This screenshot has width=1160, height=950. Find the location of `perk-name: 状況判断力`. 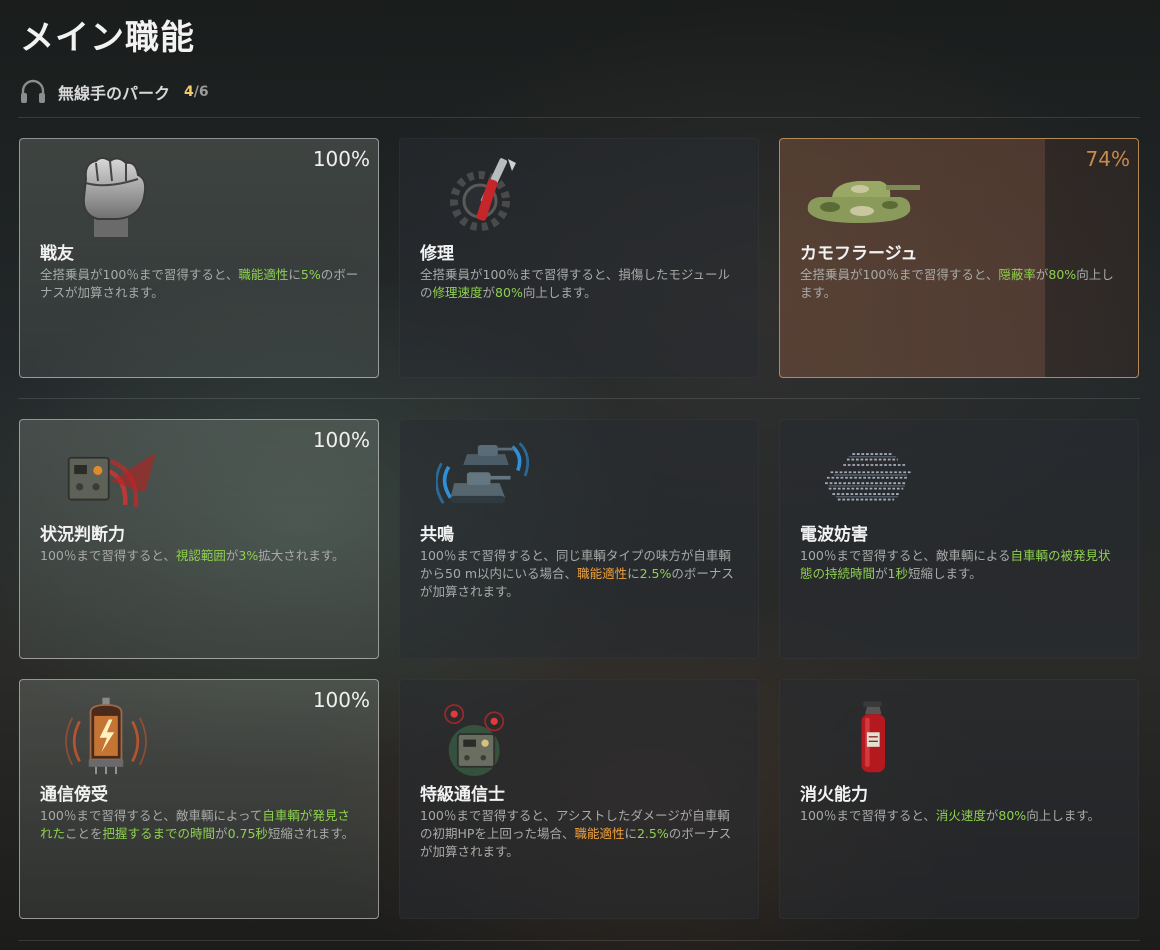

perk-name: 状況判断力 is located at coordinates (82, 535).